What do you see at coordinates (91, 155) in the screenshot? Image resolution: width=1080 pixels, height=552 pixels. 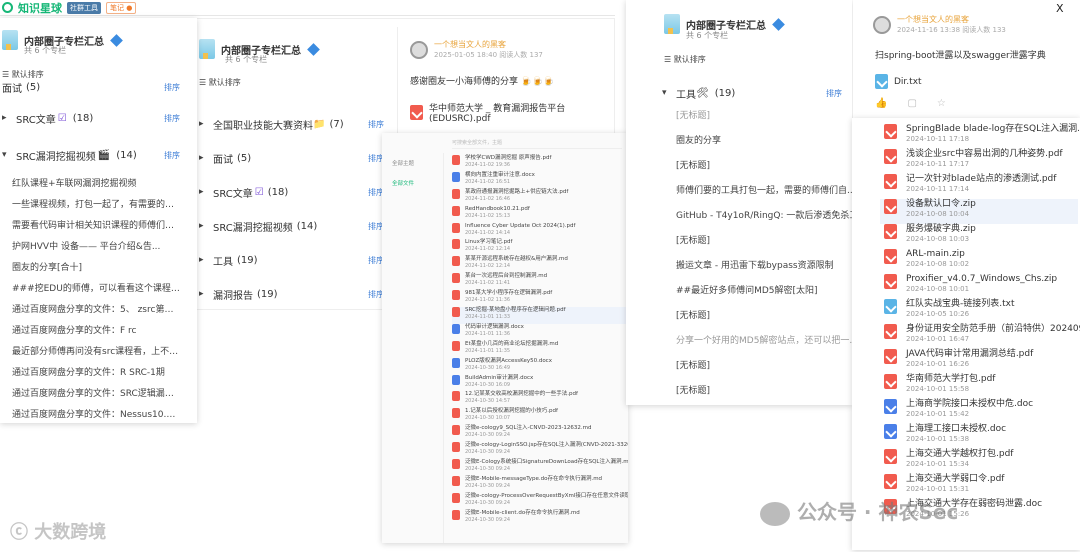 I see `category-row: ▾ SRC漏洞挖掘视频 🎬 (14) 排序` at bounding box center [91, 155].